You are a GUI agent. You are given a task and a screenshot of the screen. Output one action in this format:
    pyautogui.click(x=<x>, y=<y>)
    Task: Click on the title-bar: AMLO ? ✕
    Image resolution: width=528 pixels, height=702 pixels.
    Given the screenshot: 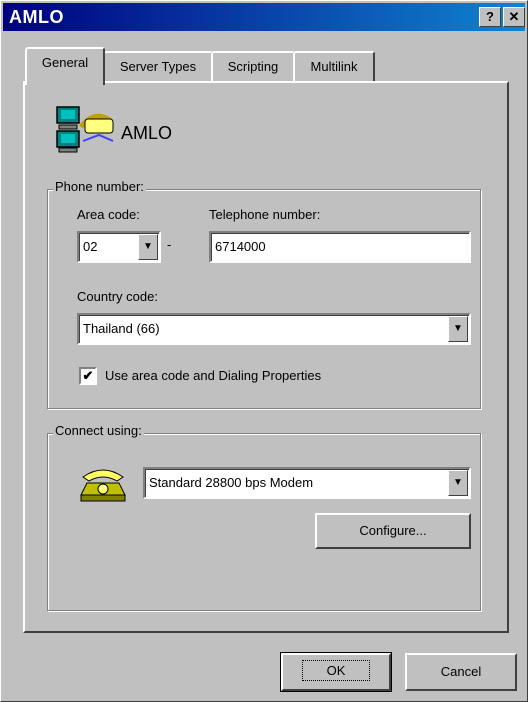 What is the action you would take?
    pyautogui.click(x=264, y=17)
    